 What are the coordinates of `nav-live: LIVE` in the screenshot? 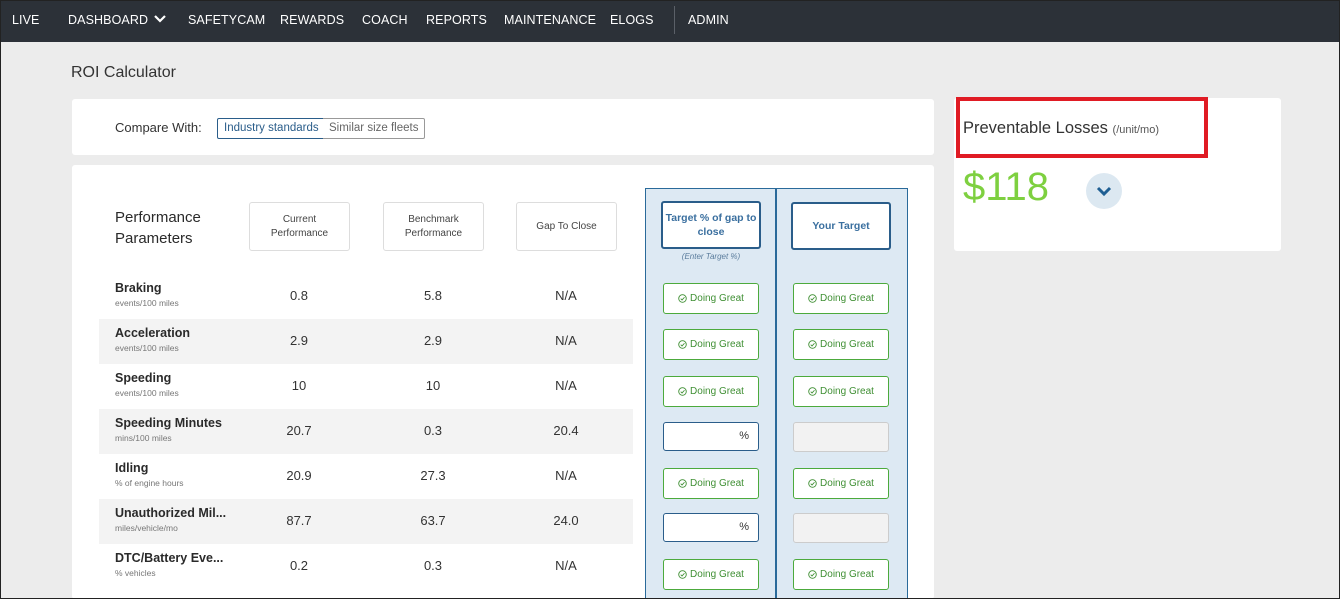 It's located at (26, 20).